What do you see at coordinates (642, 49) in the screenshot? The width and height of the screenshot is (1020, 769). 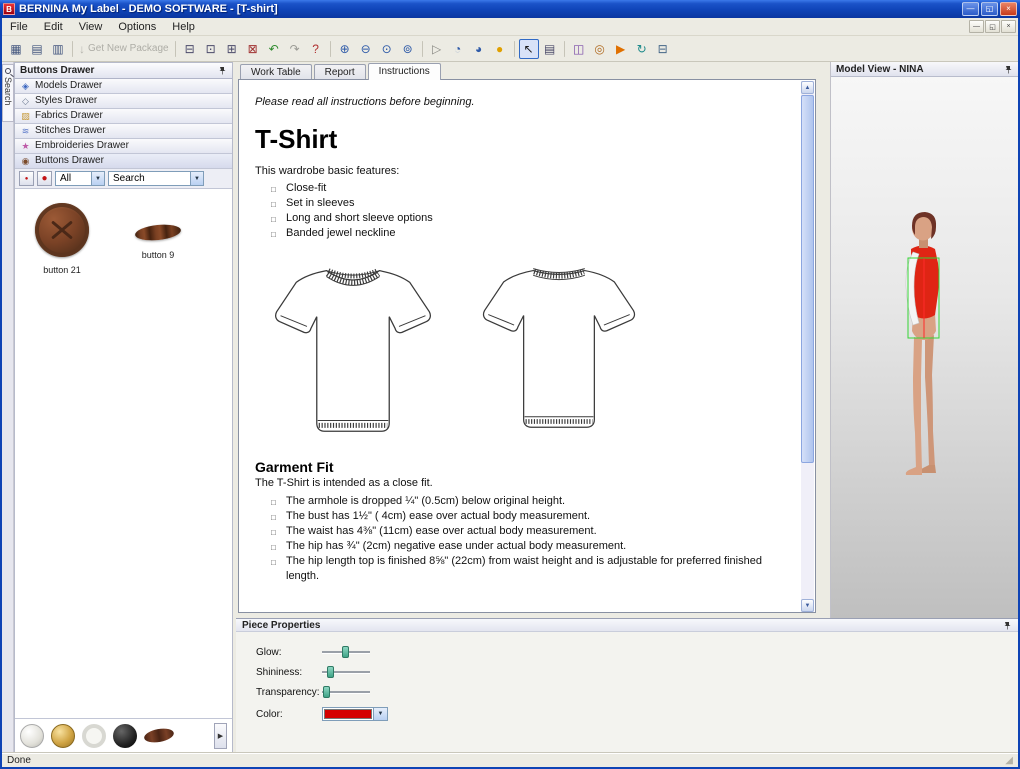 I see `refresh-button: ↻` at bounding box center [642, 49].